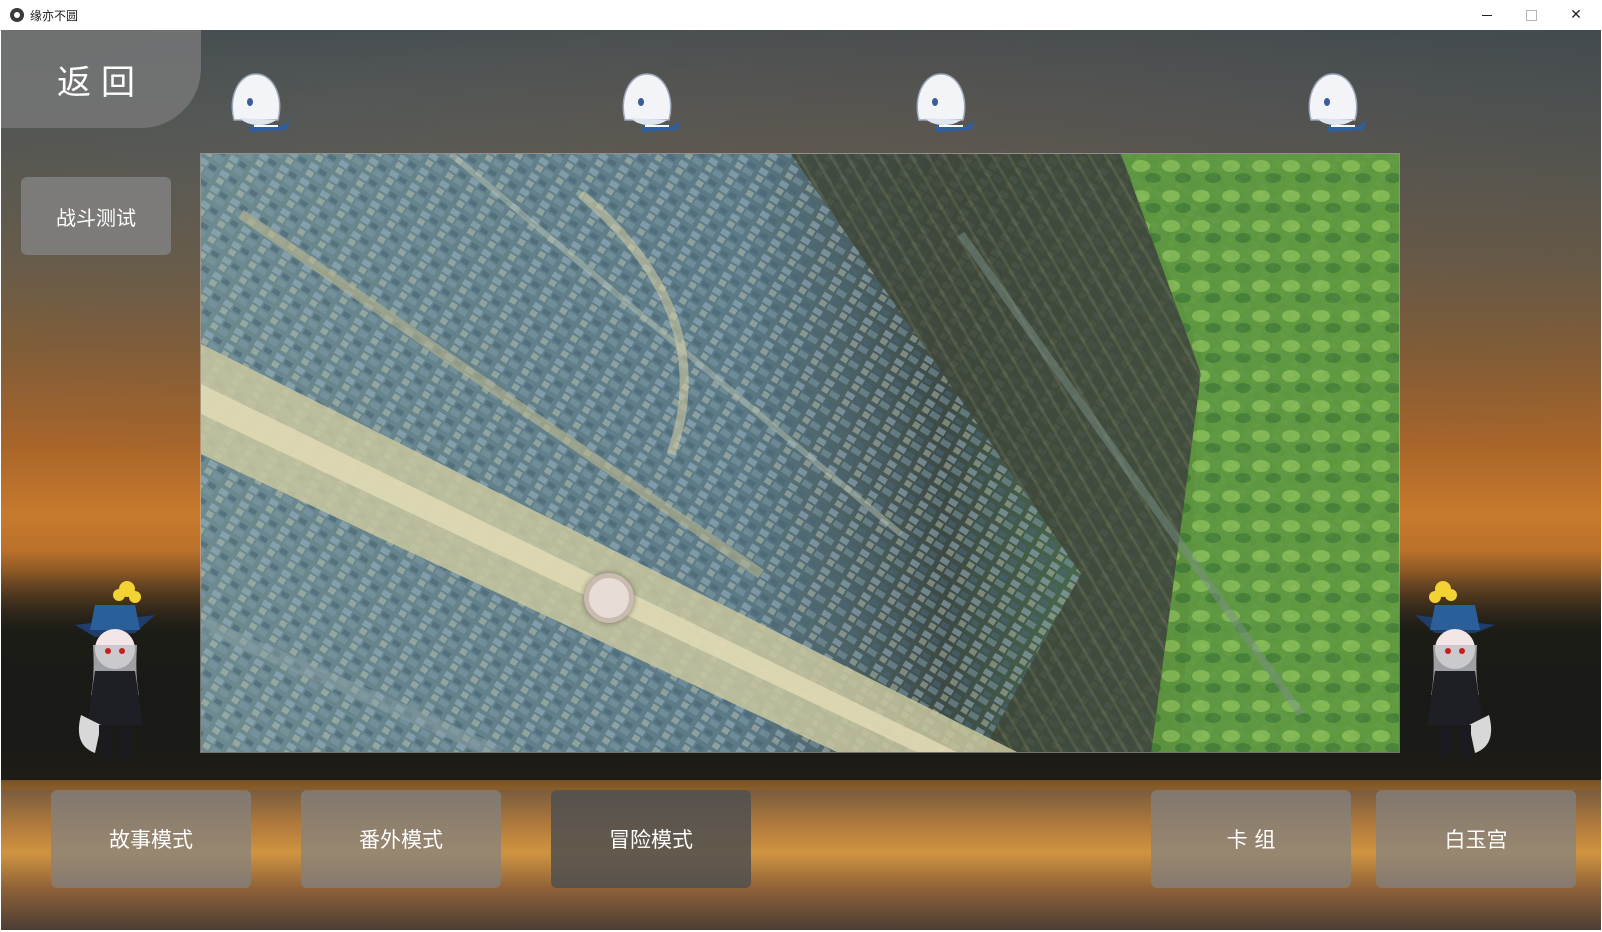 This screenshot has height=932, width=1602. What do you see at coordinates (1251, 839) in the screenshot?
I see `deck-button: 卡 组` at bounding box center [1251, 839].